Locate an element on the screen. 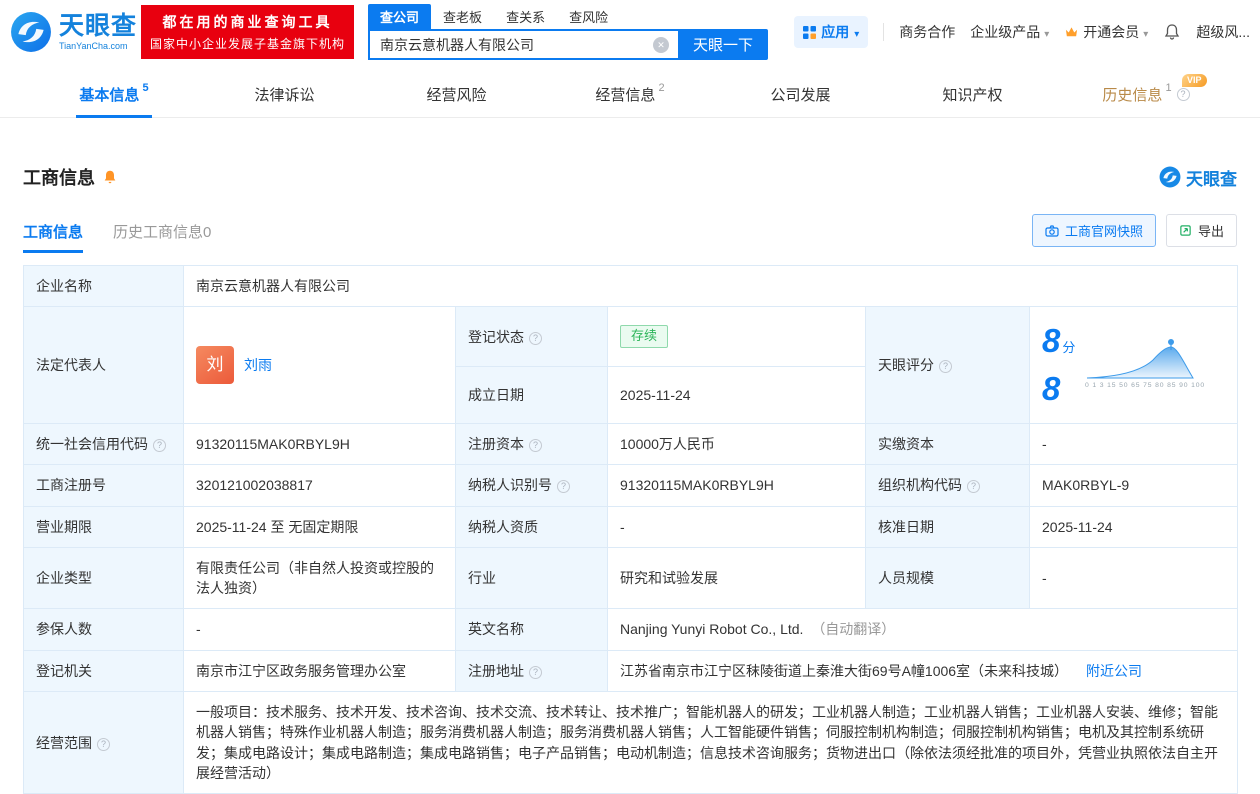 Image resolution: width=1260 pixels, height=794 pixels. search-input is located at coordinates (523, 44).